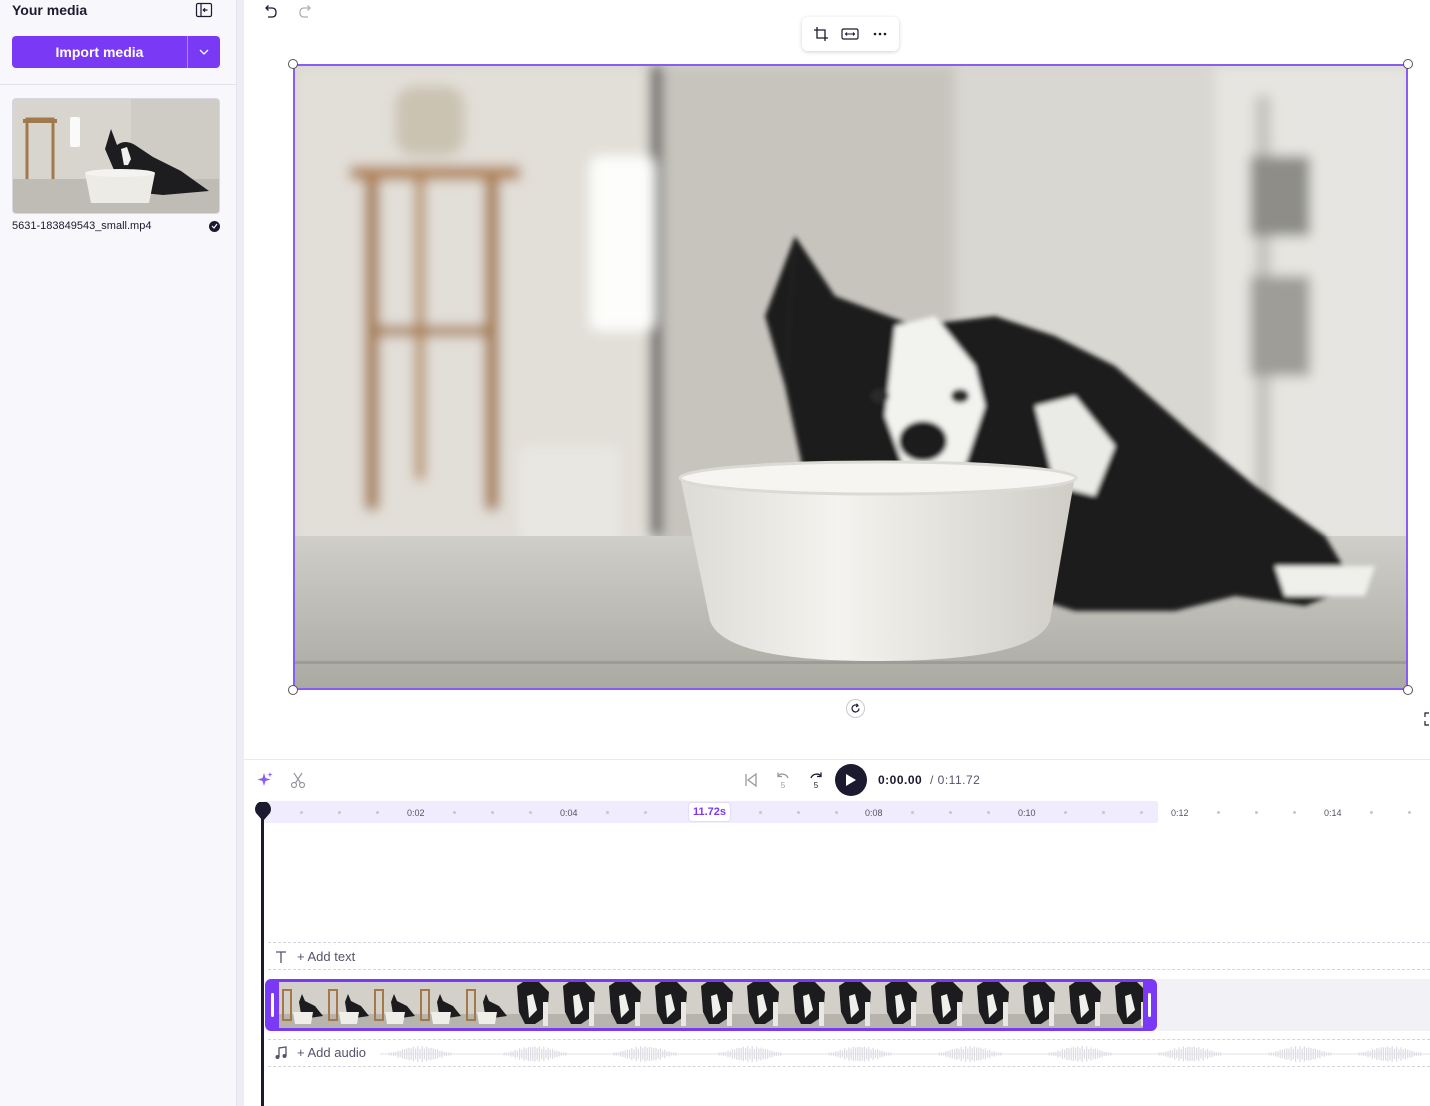  I want to click on split-scissors-icon, so click(298, 780).